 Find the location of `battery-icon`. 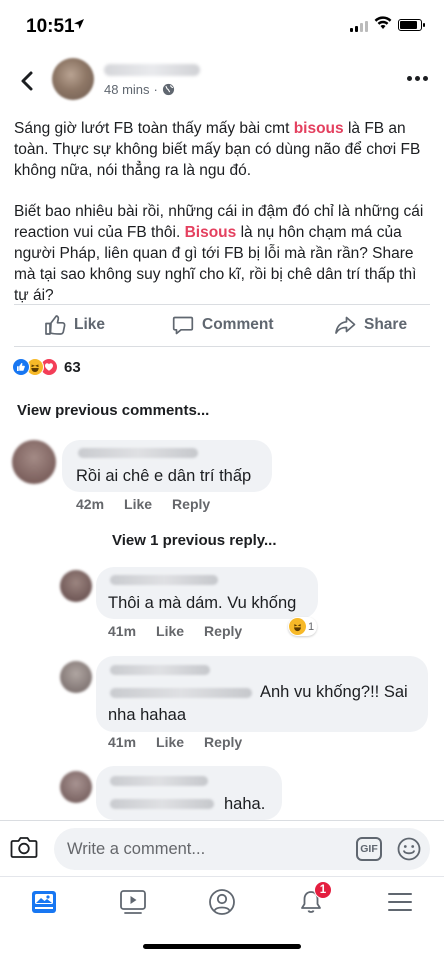

battery-icon is located at coordinates (411, 25).